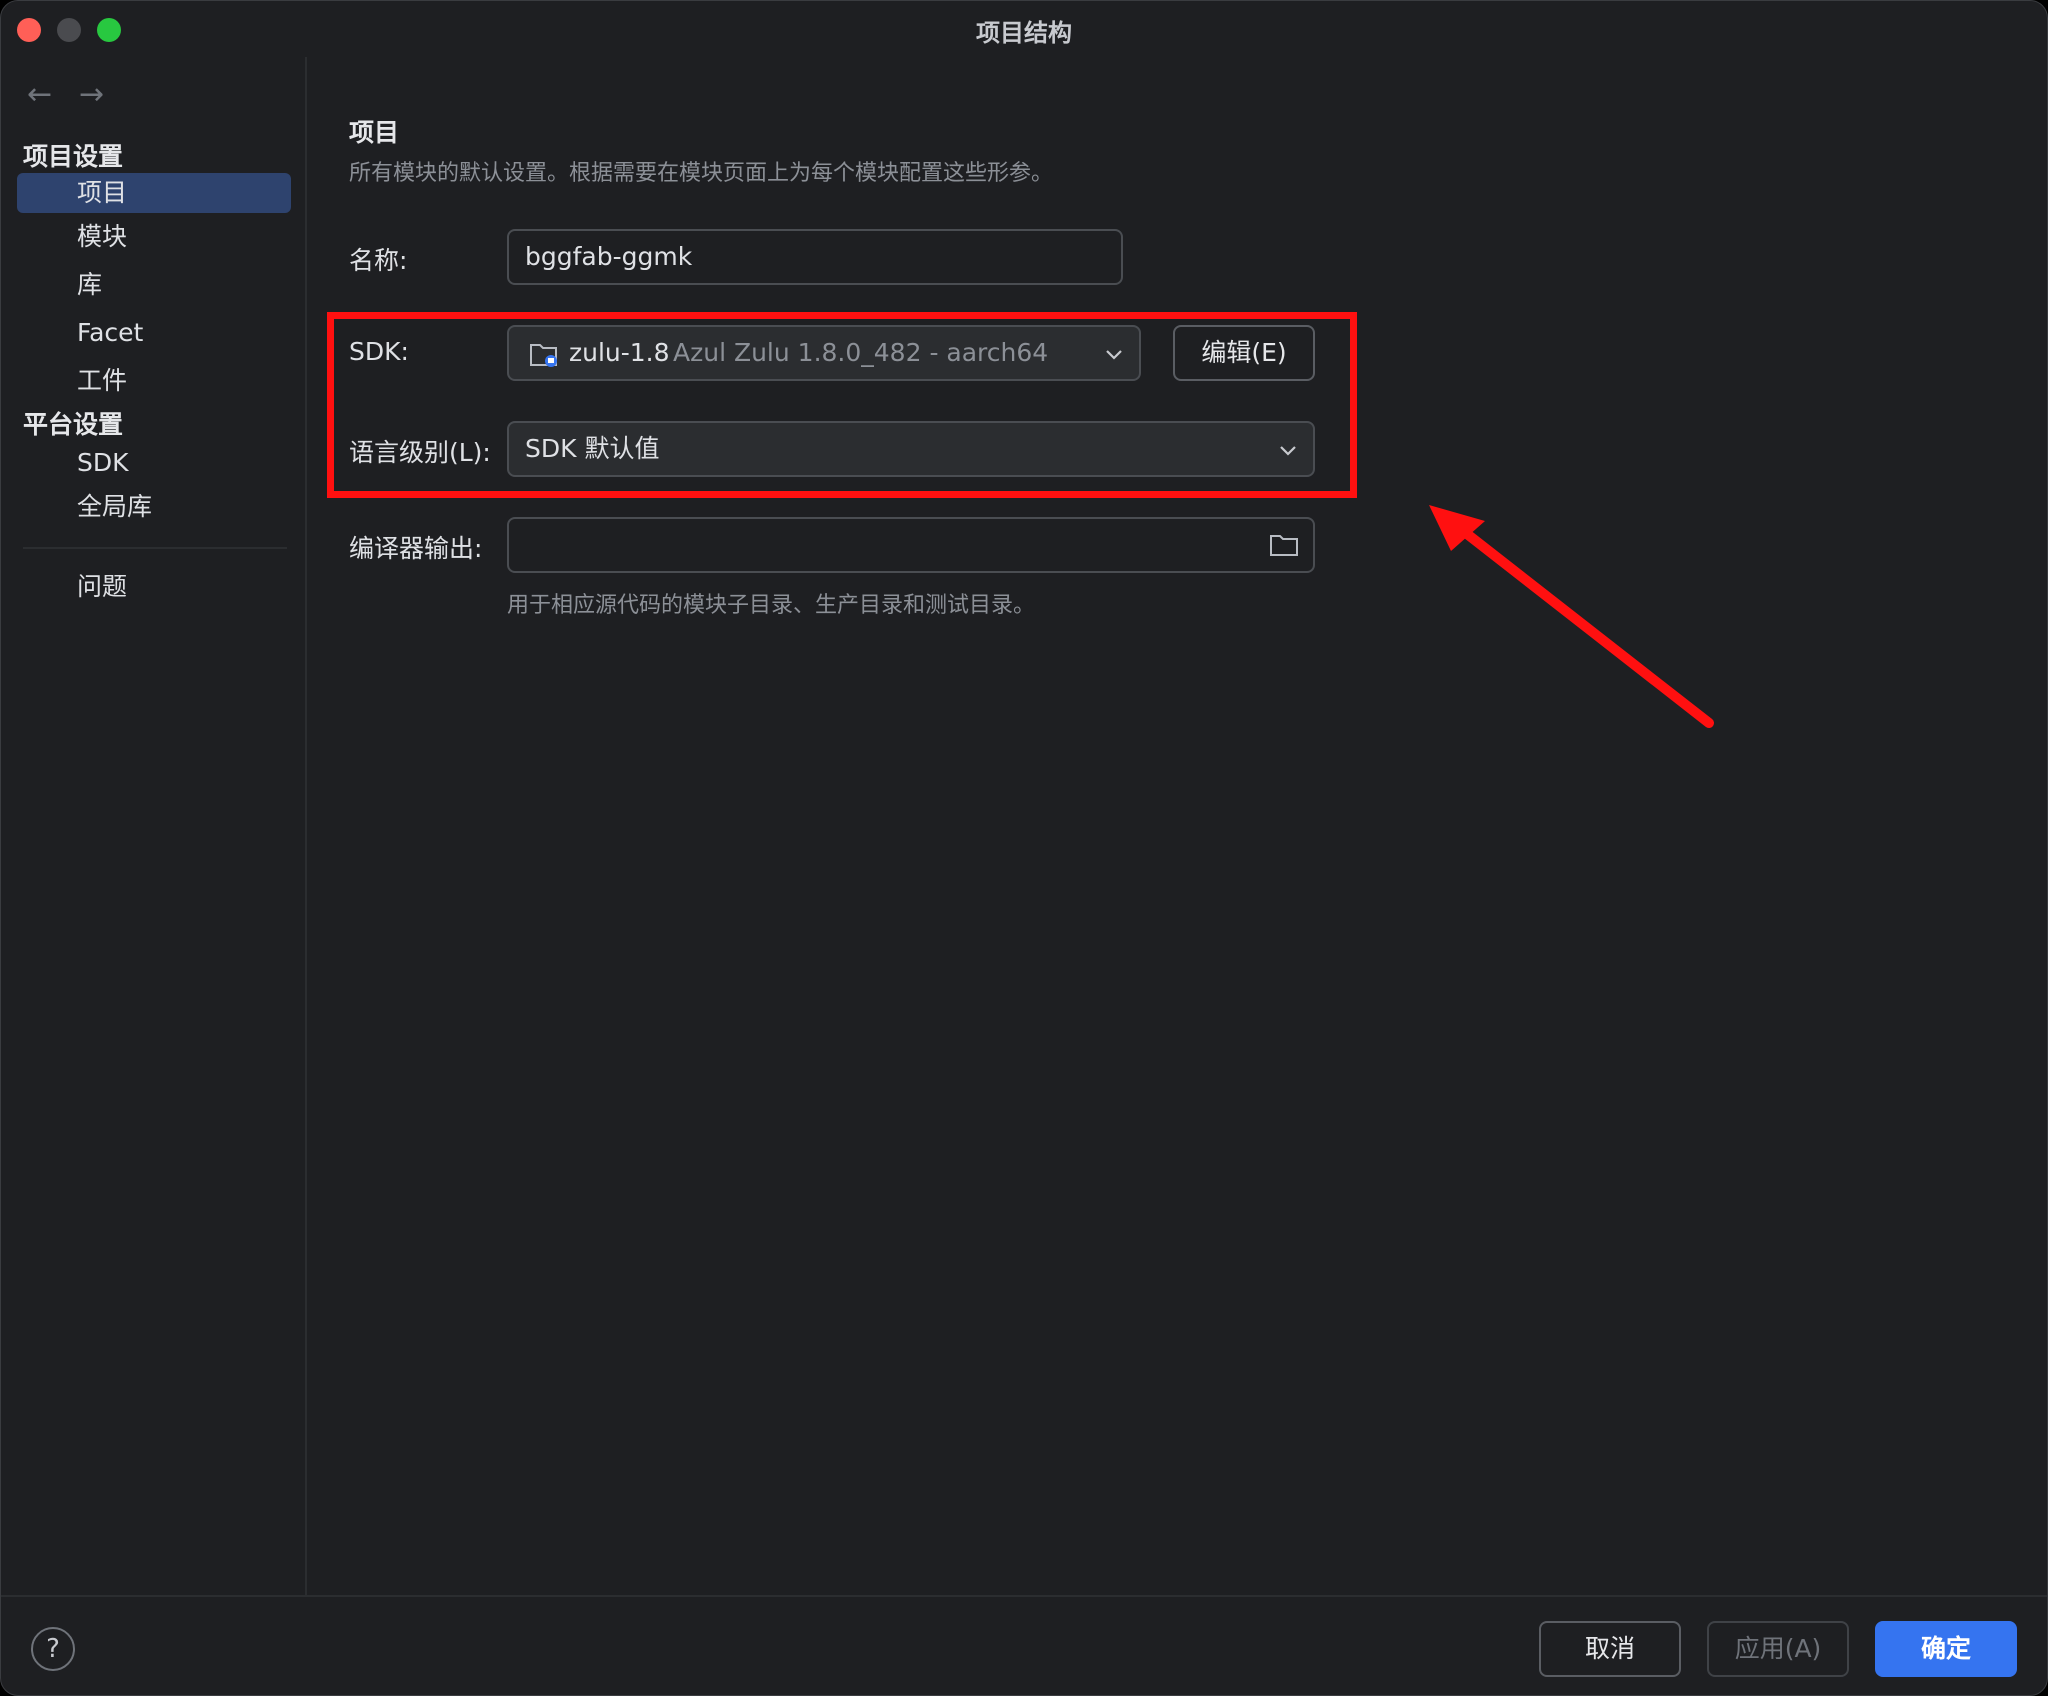  What do you see at coordinates (374, 132) in the screenshot?
I see `page-title: 项目` at bounding box center [374, 132].